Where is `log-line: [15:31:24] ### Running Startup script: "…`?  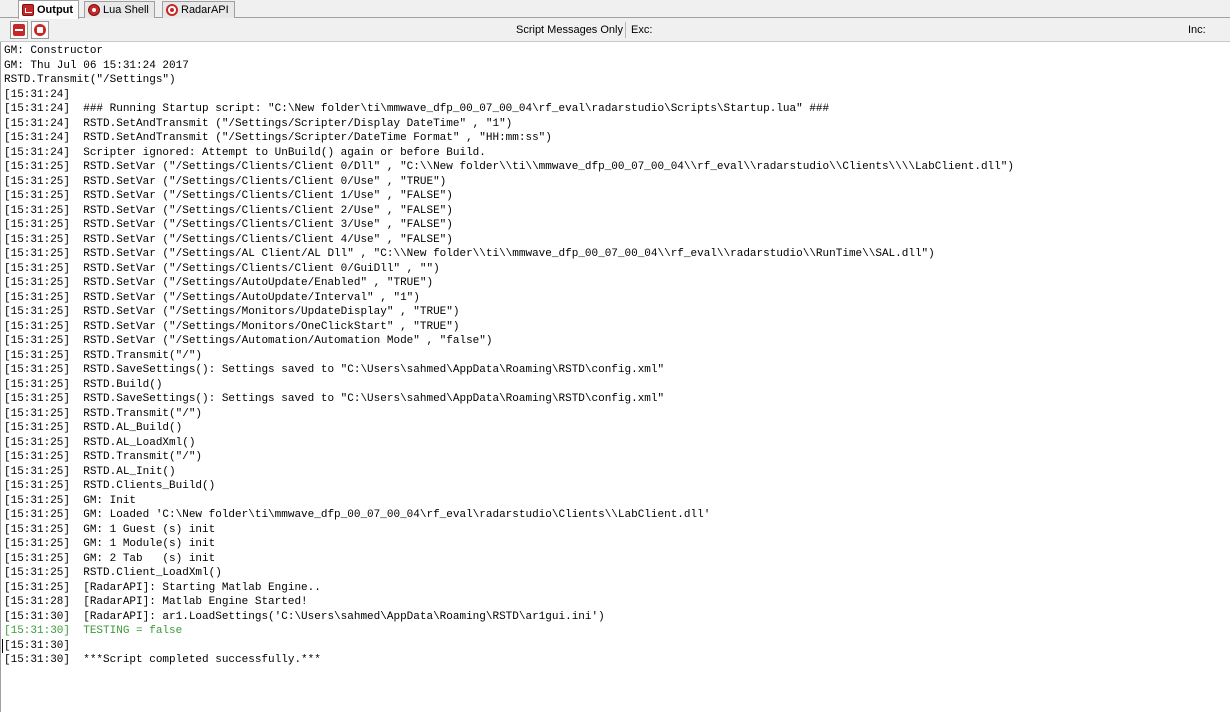
log-line: [15:31:24] ### Running Startup script: "… is located at coordinates (417, 109).